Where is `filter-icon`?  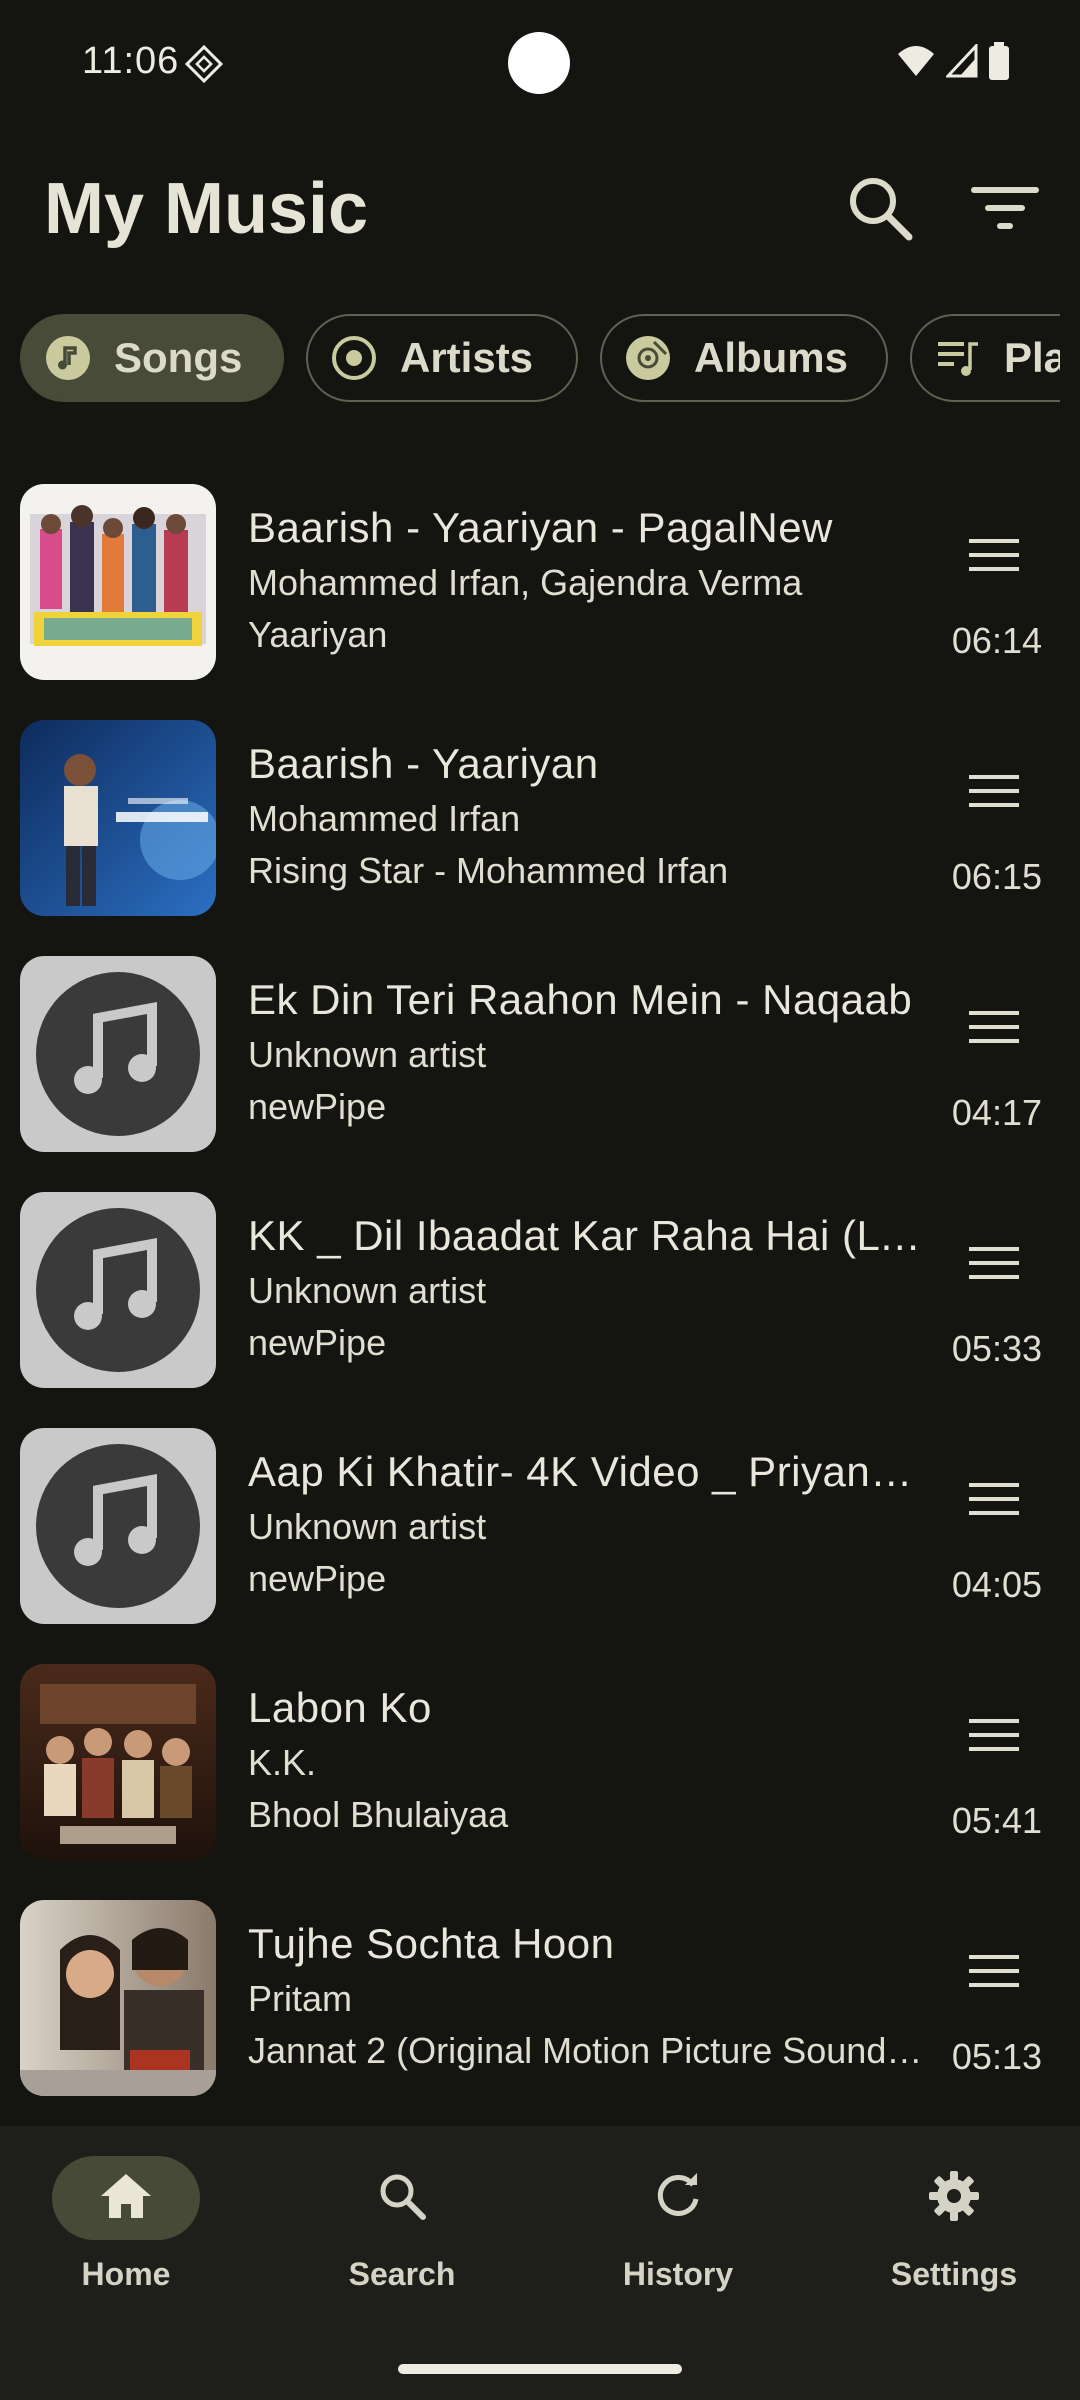 filter-icon is located at coordinates (1006, 210).